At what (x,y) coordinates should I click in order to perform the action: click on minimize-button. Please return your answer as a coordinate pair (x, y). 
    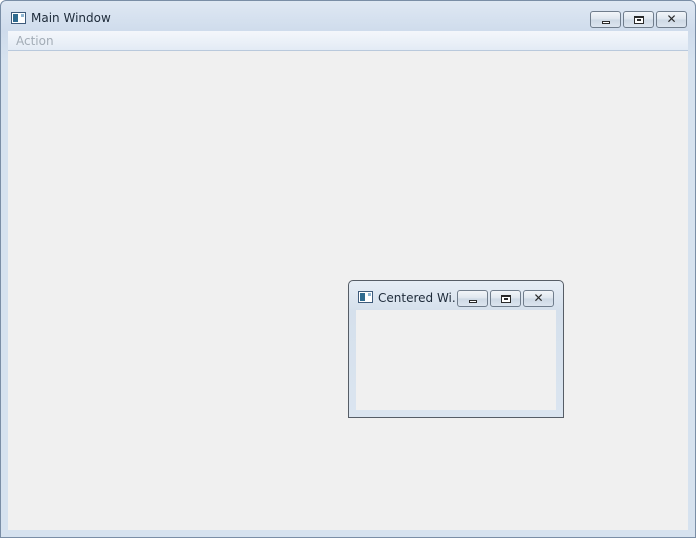
    Looking at the image, I should click on (605, 19).